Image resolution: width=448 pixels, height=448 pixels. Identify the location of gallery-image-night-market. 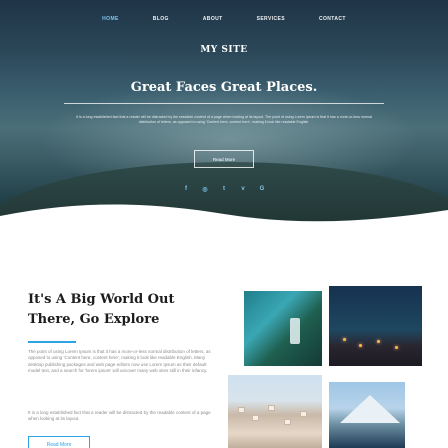
(375, 326).